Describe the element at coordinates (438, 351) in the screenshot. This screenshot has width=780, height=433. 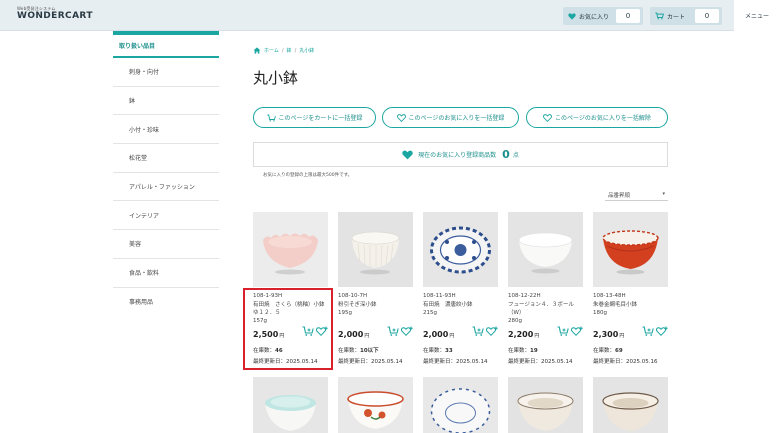
I see `product-stock: 在庫数：33` at that location.